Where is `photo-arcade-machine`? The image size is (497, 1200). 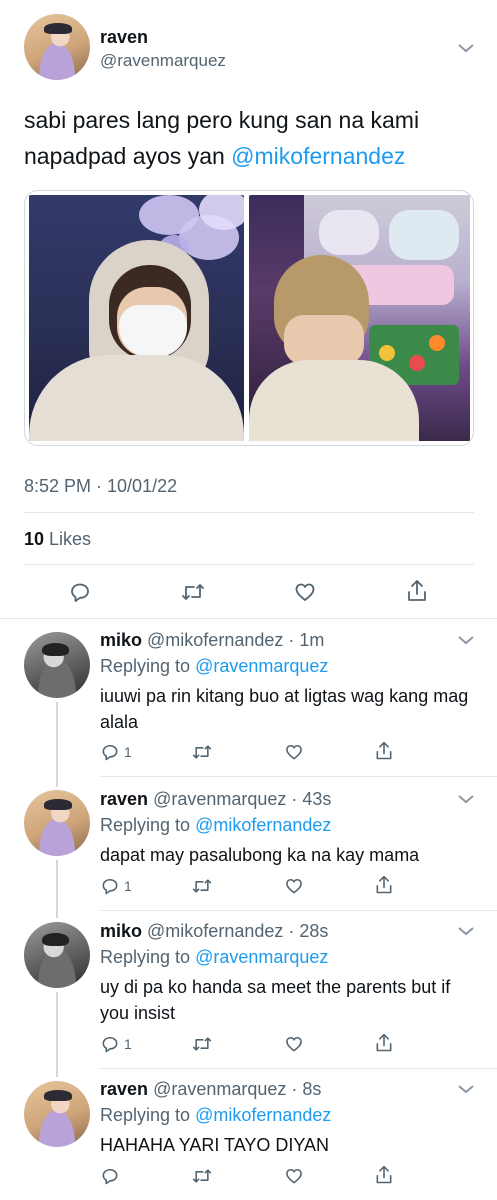 photo-arcade-machine is located at coordinates (359, 318).